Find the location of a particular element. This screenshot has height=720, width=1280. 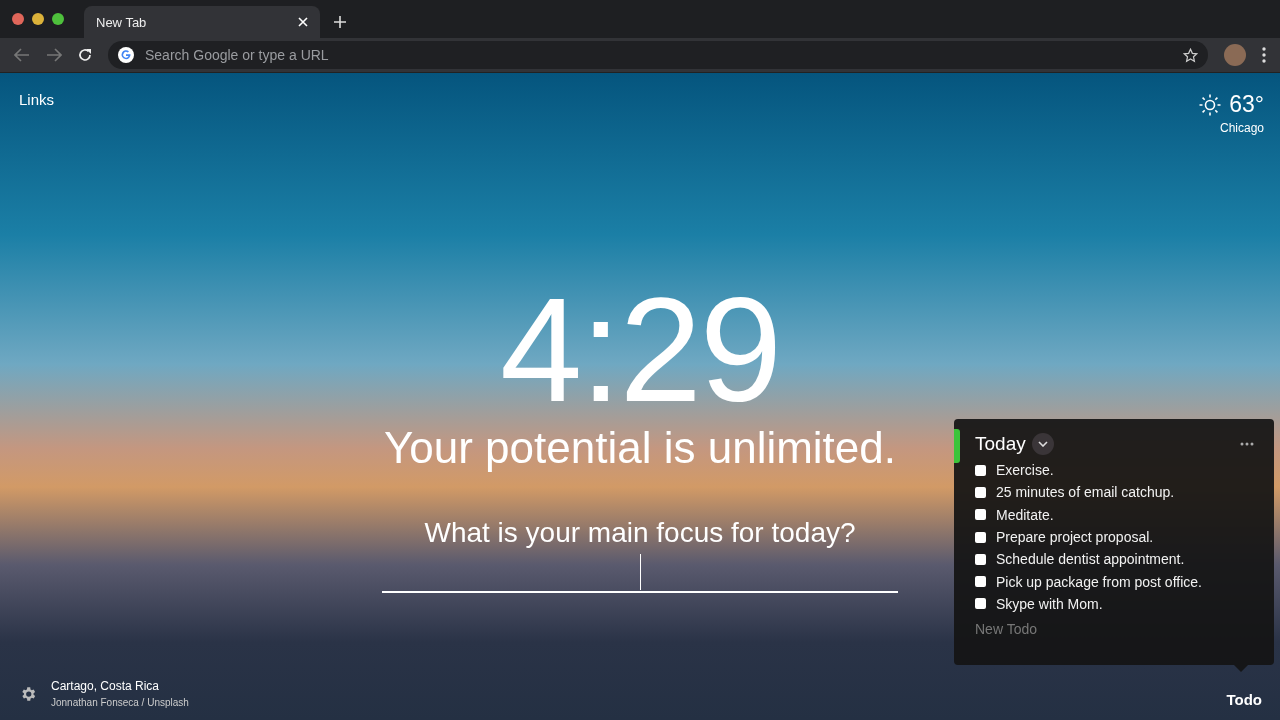

browser-tab: New Tab is located at coordinates (202, 22).